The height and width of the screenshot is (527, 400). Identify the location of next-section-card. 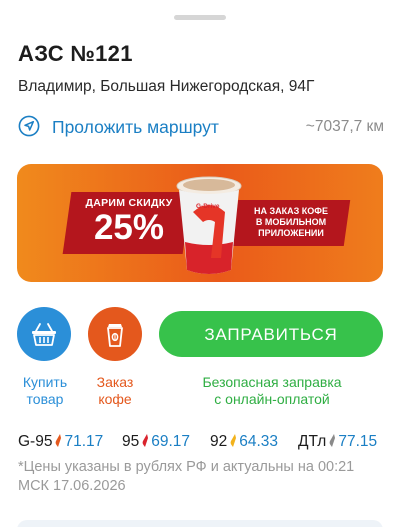
(200, 523).